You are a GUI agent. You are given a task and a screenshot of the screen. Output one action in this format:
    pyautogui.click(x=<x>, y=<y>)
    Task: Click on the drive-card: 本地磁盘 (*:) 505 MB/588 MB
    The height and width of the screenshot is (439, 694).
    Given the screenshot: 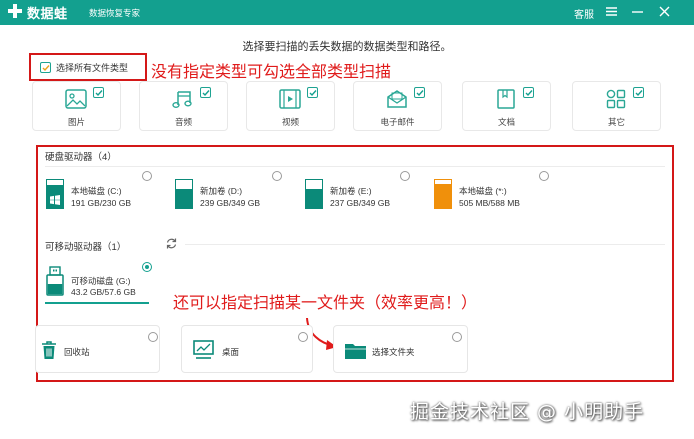 What is the action you would take?
    pyautogui.click(x=490, y=194)
    